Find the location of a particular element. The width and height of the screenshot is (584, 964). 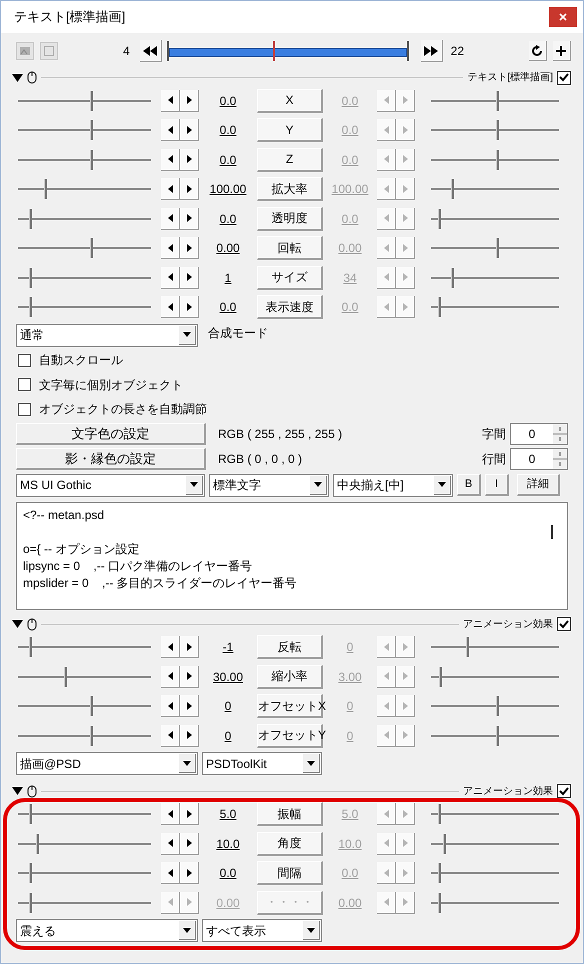

start-value: 5.0 is located at coordinates (228, 814).